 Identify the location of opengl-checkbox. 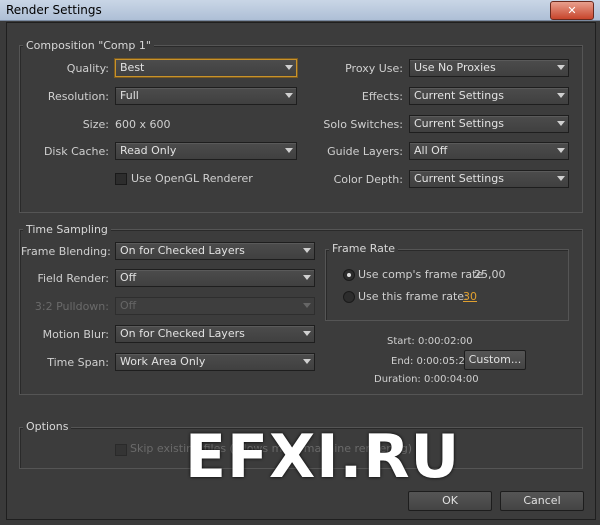
(121, 179).